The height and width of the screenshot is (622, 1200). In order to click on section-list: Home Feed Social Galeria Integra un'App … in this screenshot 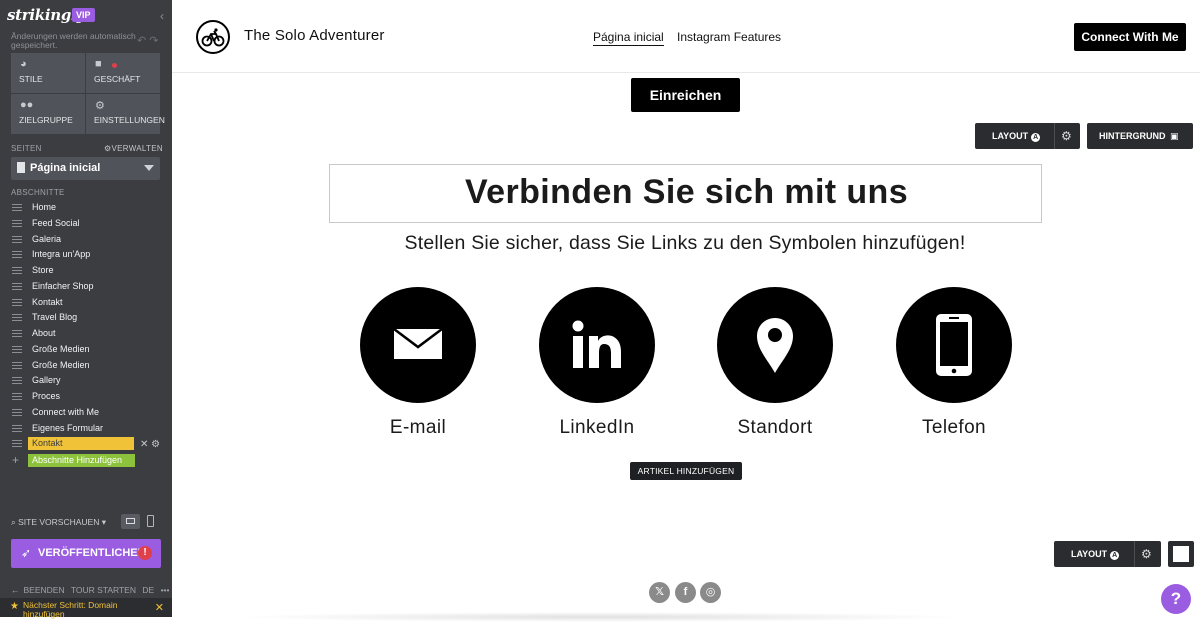, I will do `click(87, 327)`.